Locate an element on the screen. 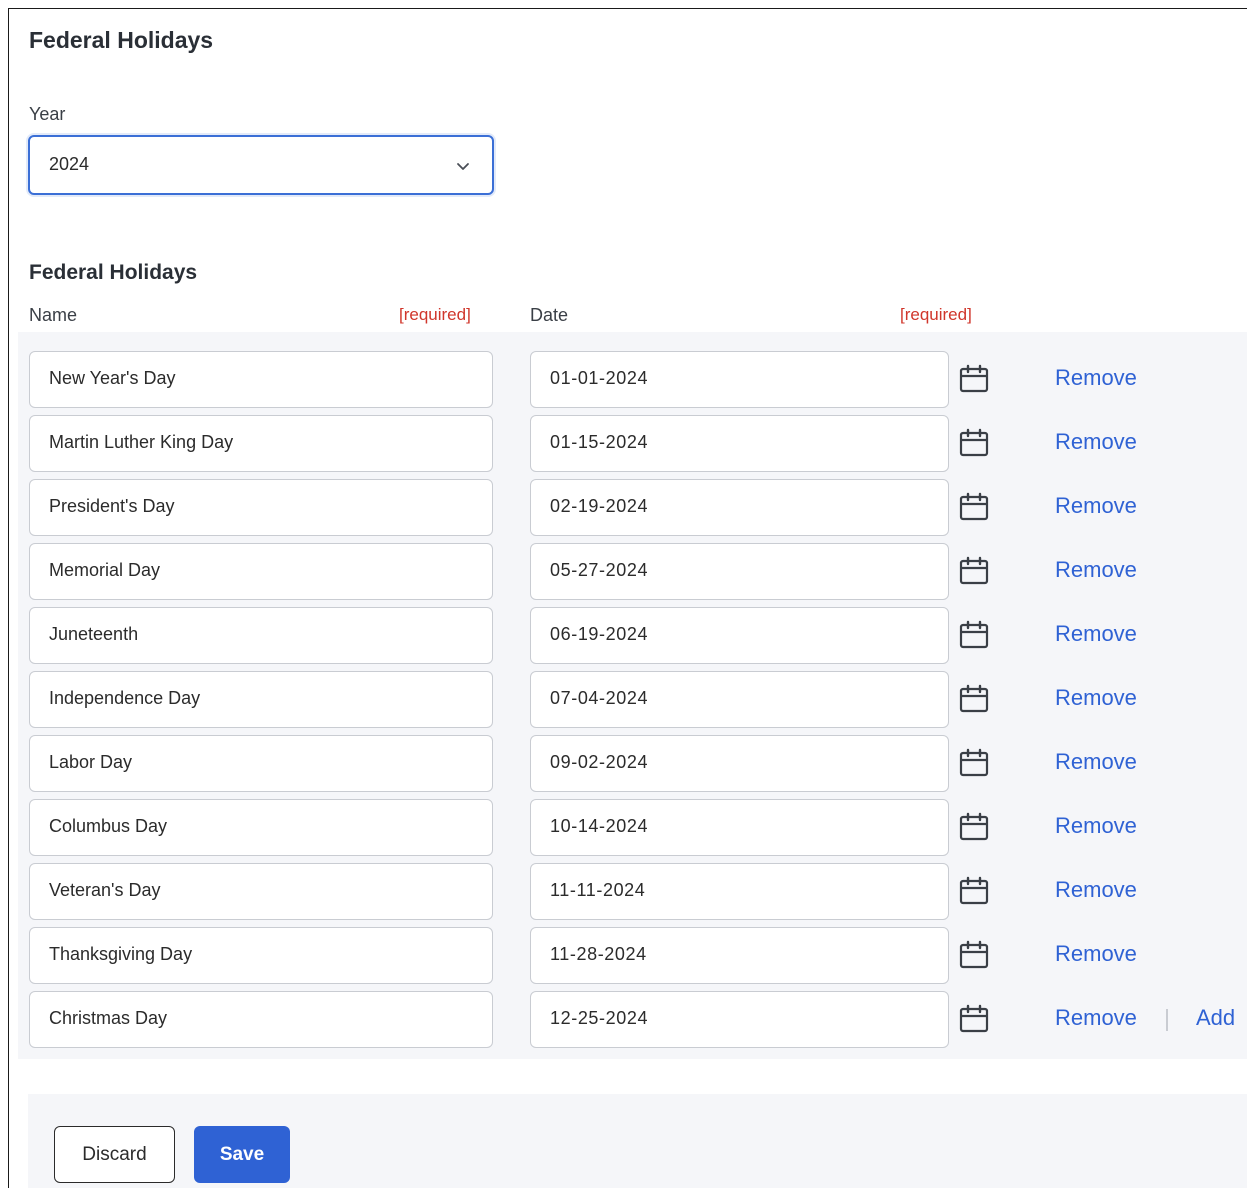 The height and width of the screenshot is (1188, 1247). holiday-name-input: Martin Luther King Day is located at coordinates (261, 443).